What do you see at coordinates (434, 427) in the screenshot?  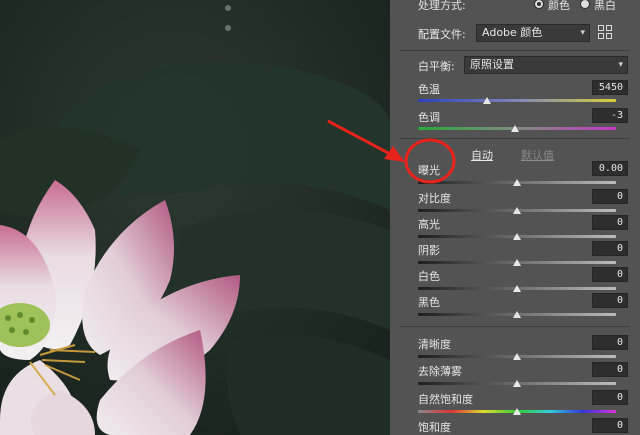 I see `saturation-label: 饱和度` at bounding box center [434, 427].